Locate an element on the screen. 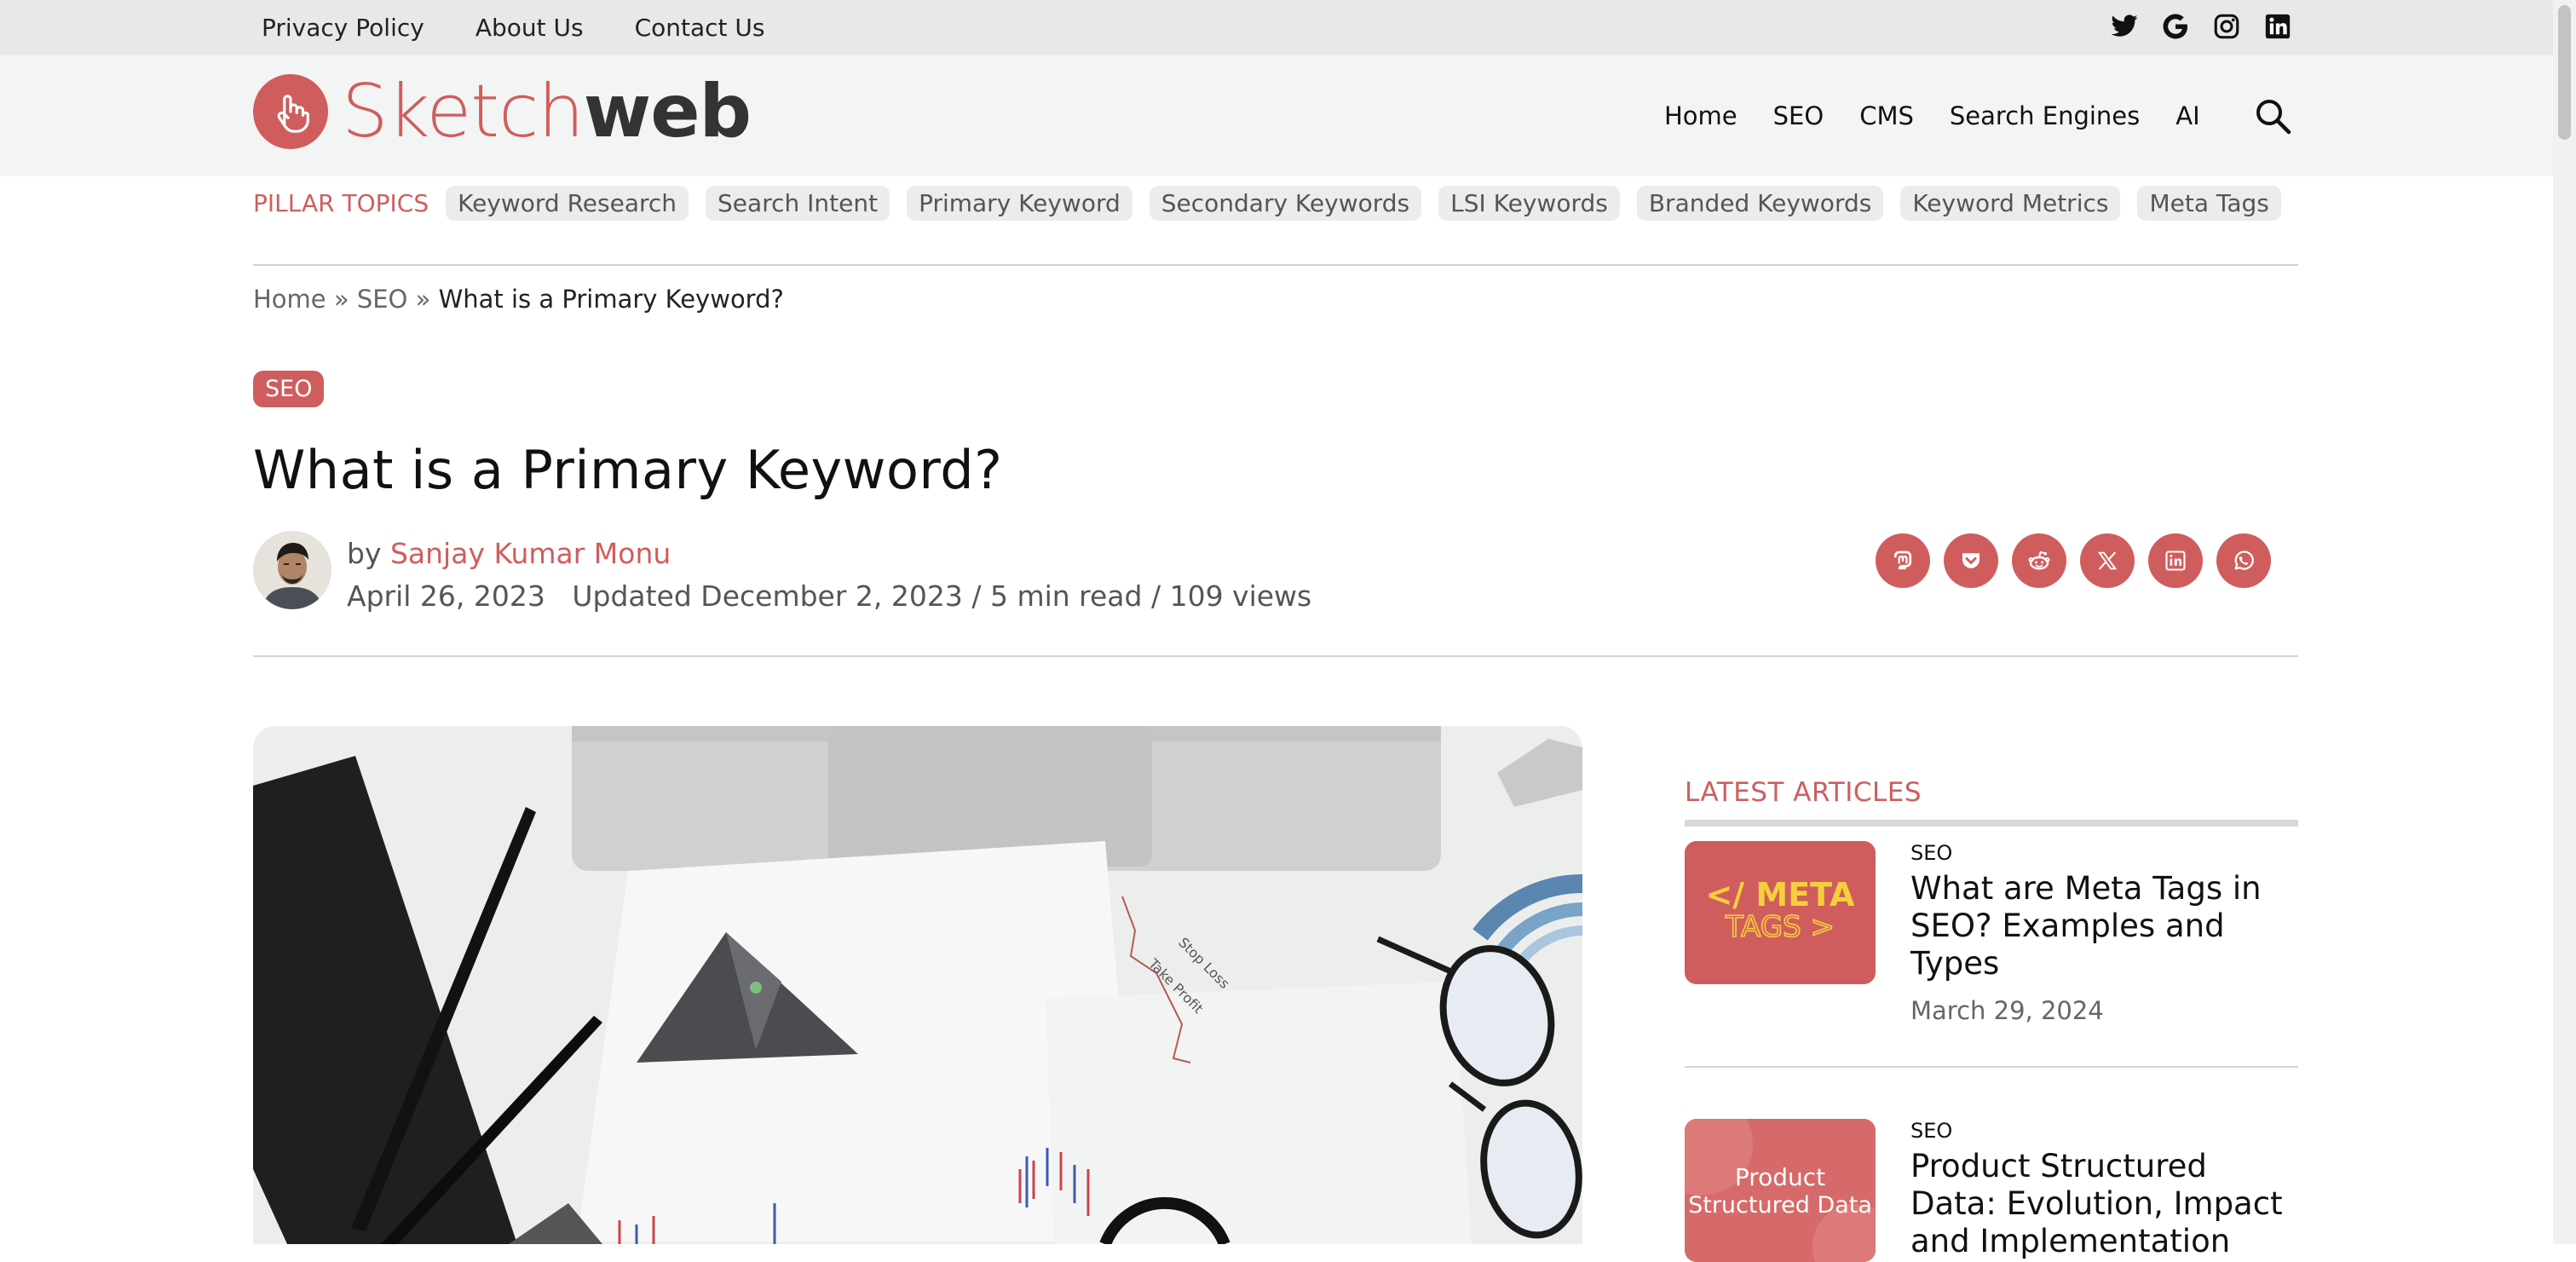 The width and height of the screenshot is (2576, 1262). nav-seo: SEO is located at coordinates (1798, 115).